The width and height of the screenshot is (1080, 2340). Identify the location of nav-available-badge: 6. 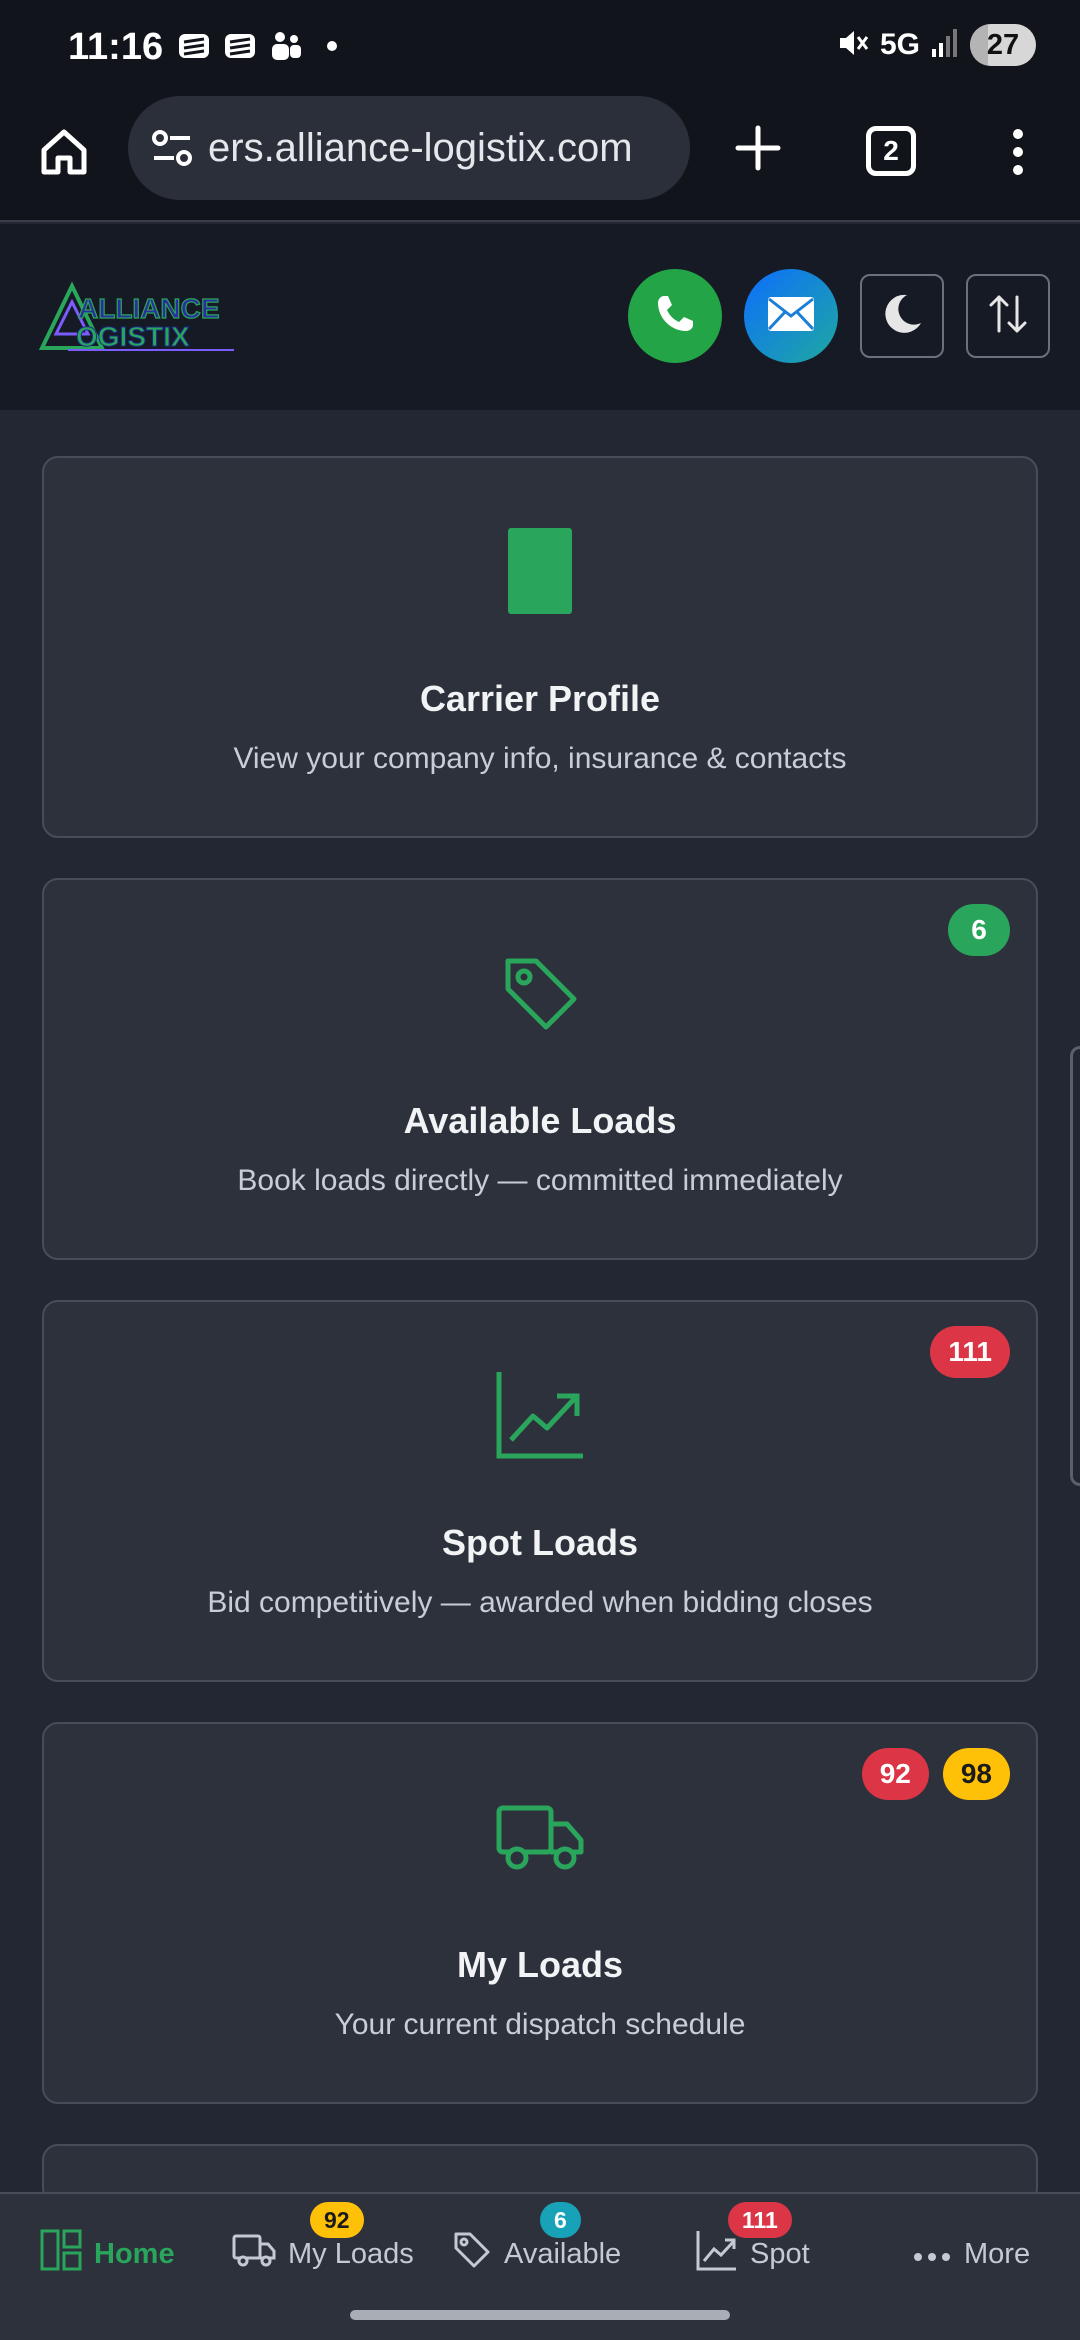
(560, 2220).